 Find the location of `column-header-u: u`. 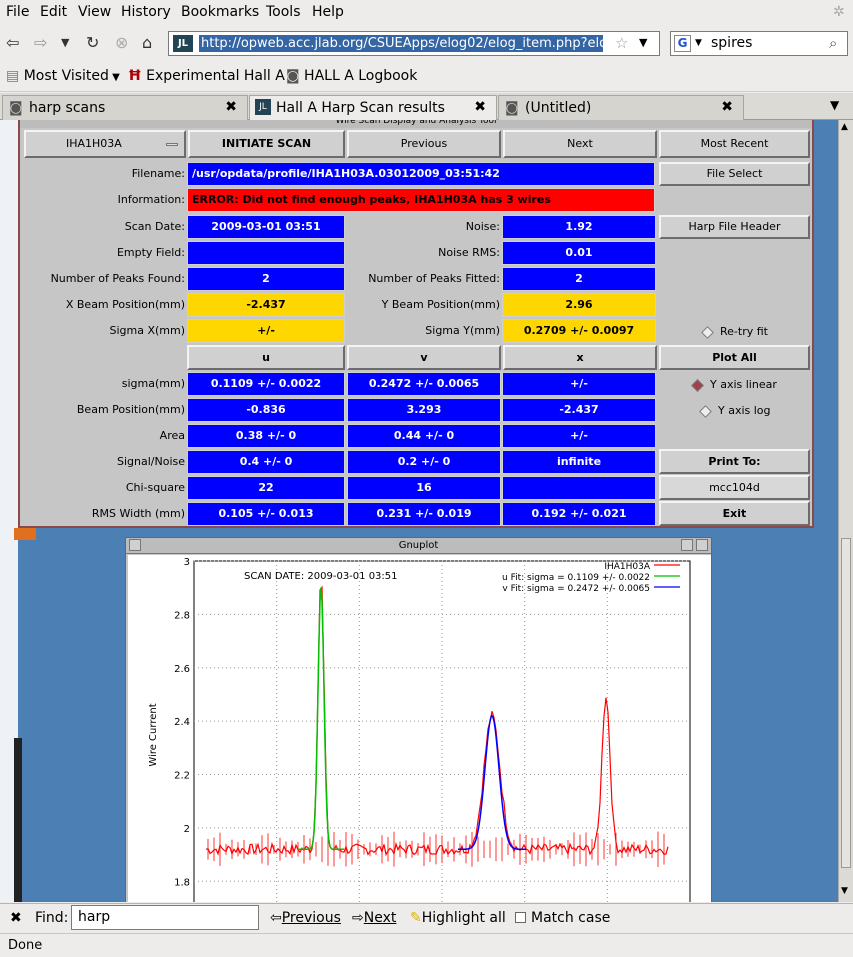

column-header-u: u is located at coordinates (266, 357).